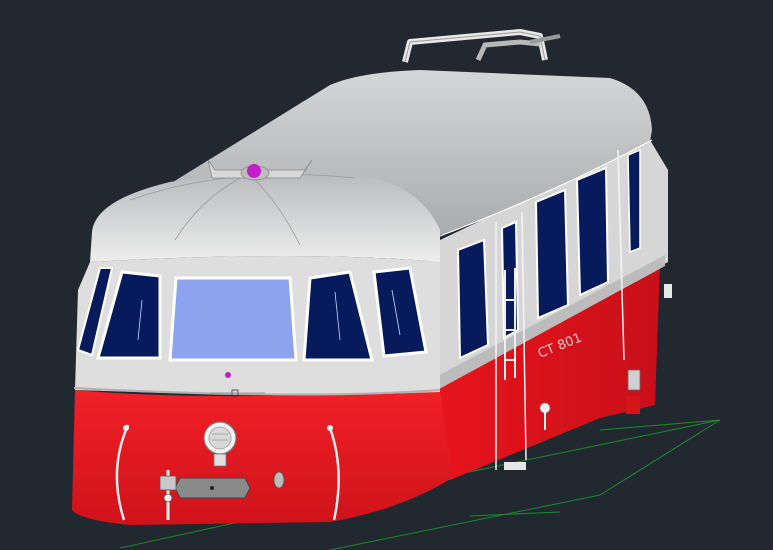  What do you see at coordinates (668, 291) in the screenshot?
I see `side-lamp` at bounding box center [668, 291].